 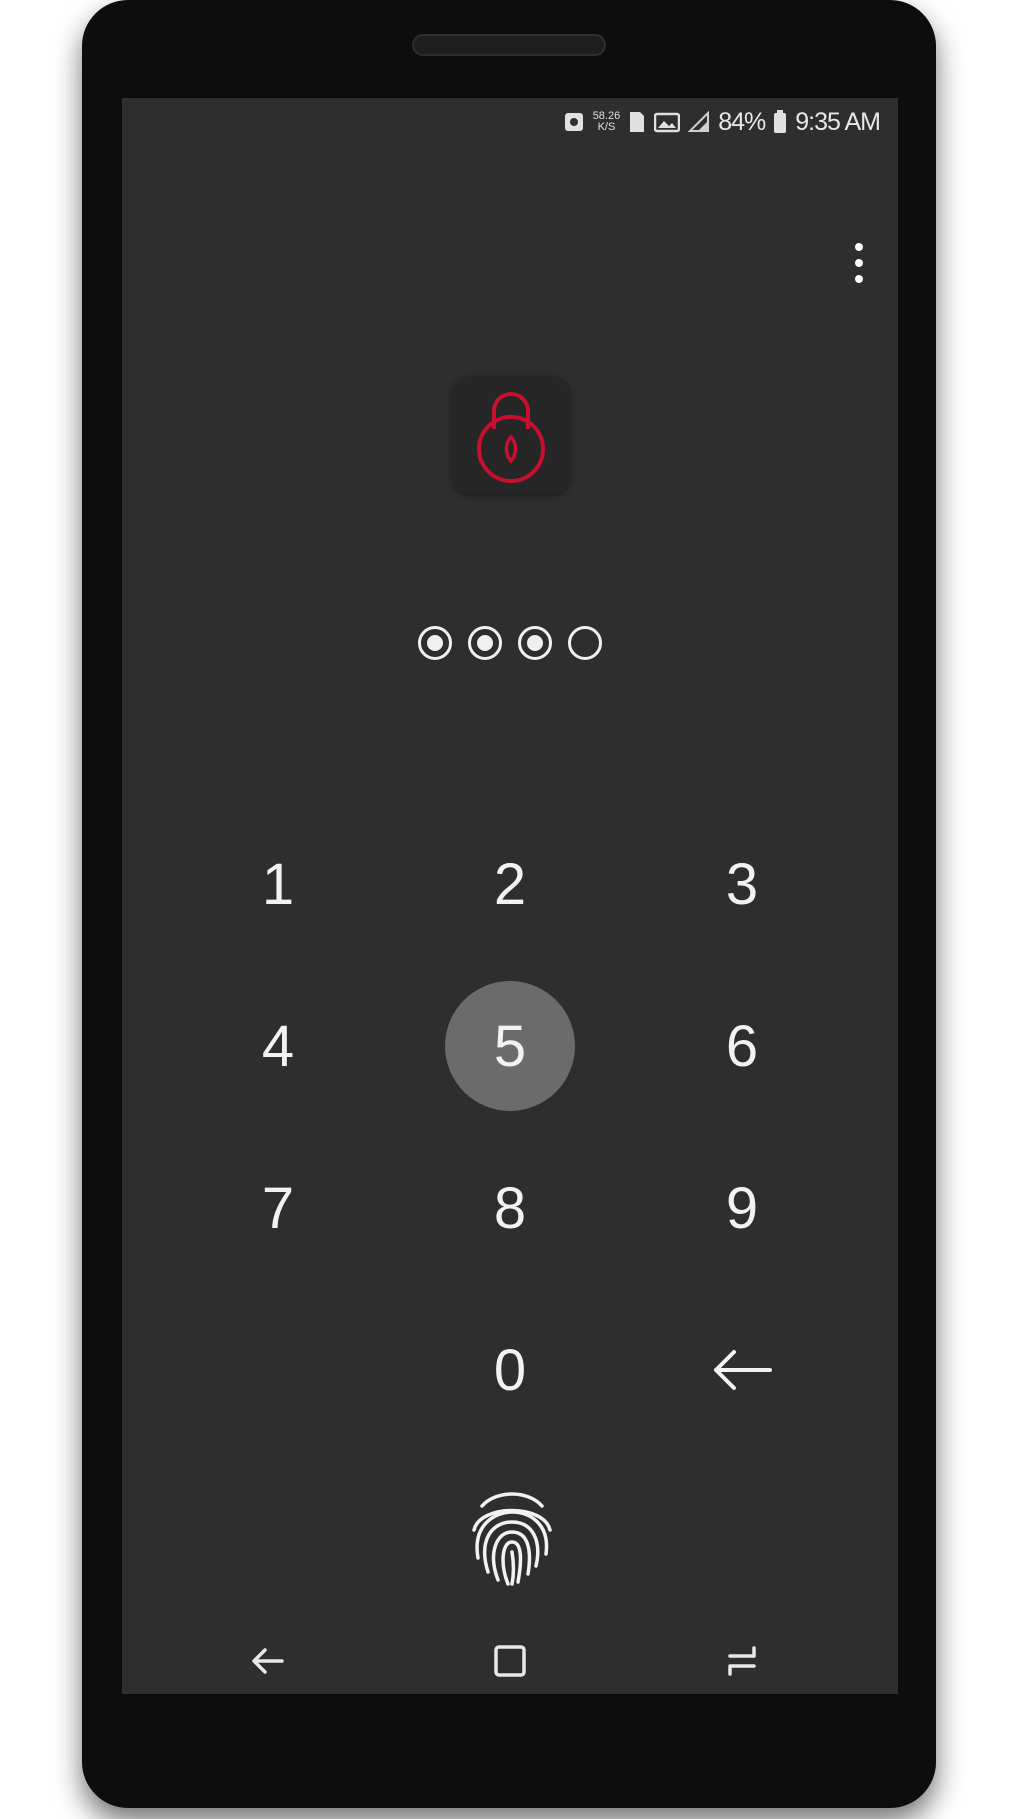 What do you see at coordinates (574, 122) in the screenshot?
I see `notification-icon` at bounding box center [574, 122].